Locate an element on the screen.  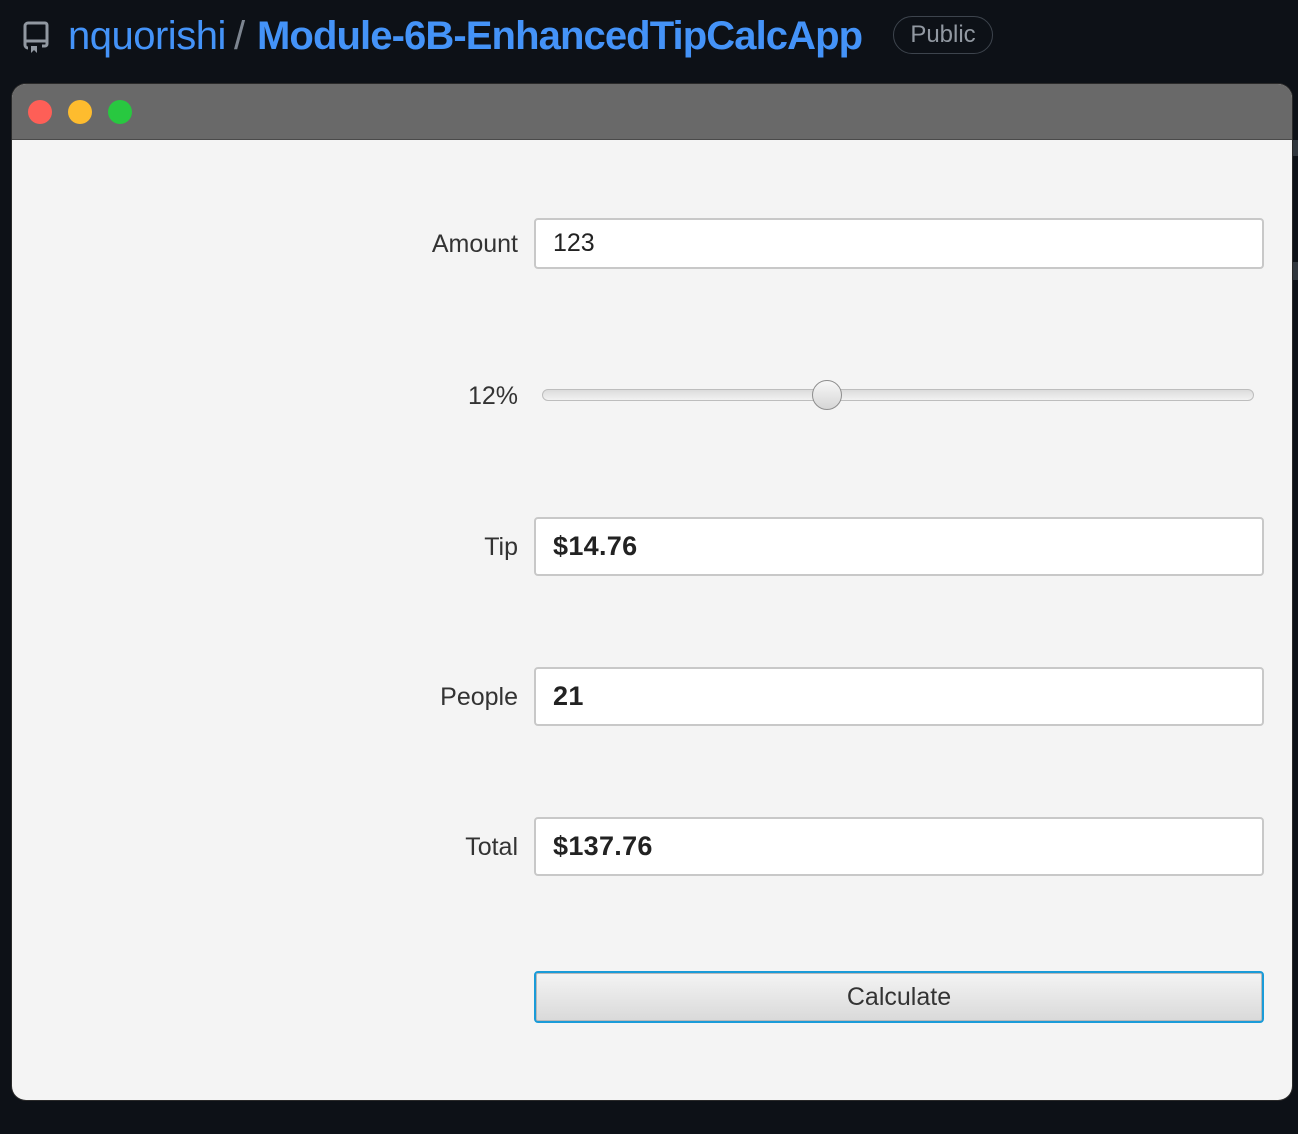
amount-label: Amount is located at coordinates (474, 244).